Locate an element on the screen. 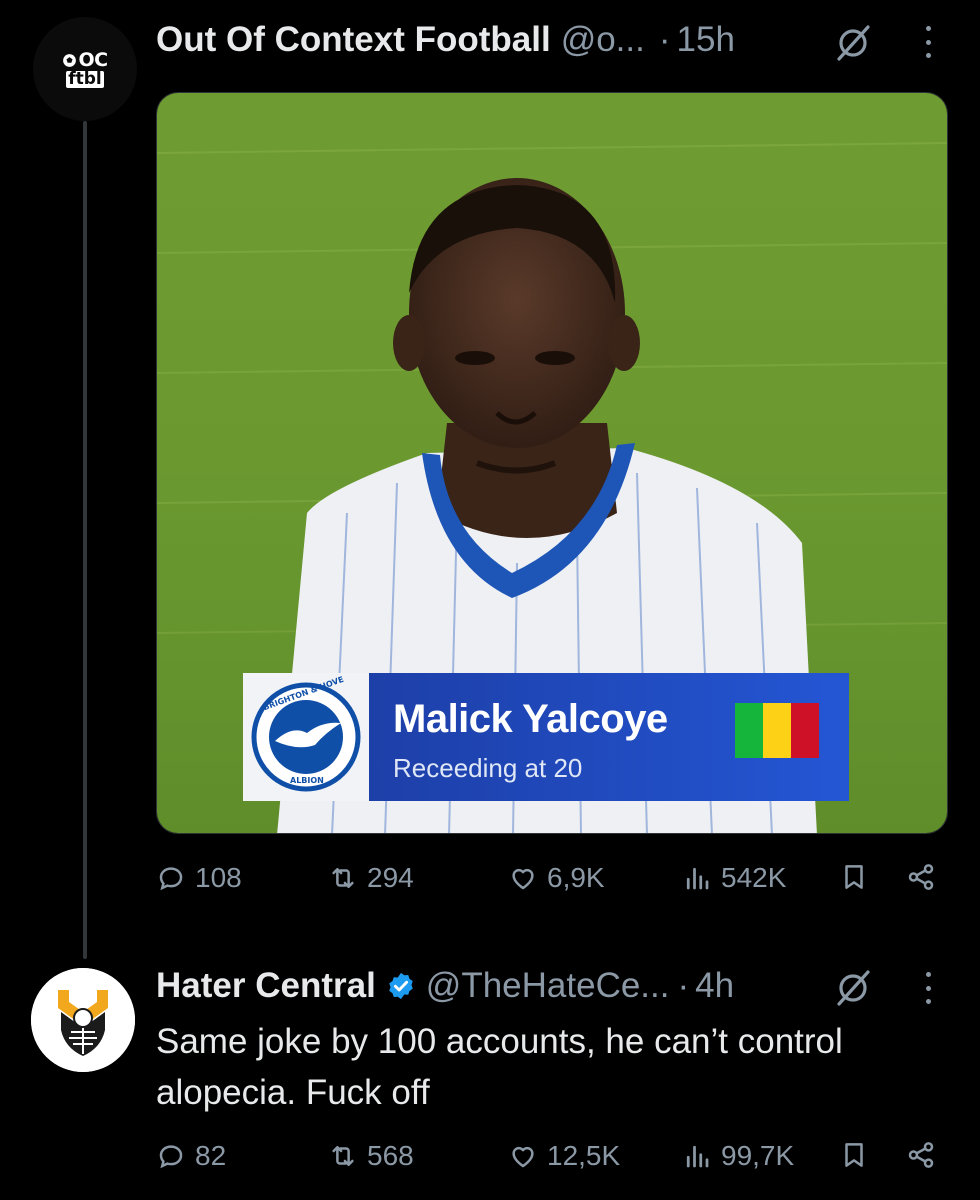 The width and height of the screenshot is (980, 1200). avatar-text-ftbl: ftbl is located at coordinates (85, 78).